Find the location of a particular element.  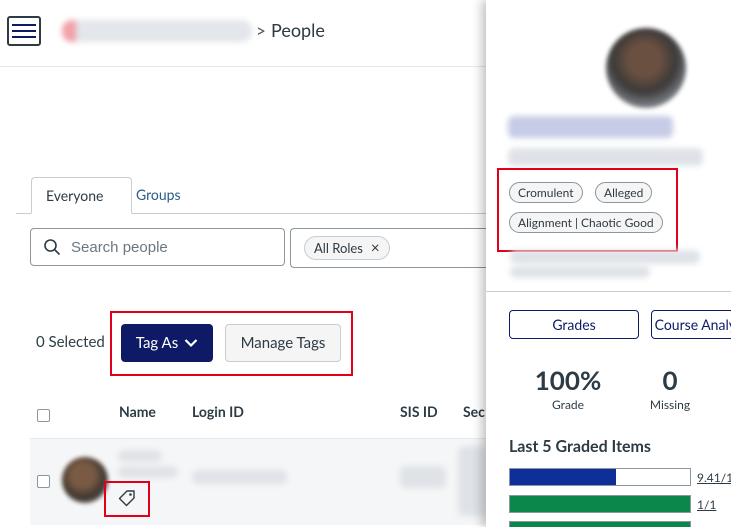

last-graded-title: Last 5 Graded Items is located at coordinates (580, 446).